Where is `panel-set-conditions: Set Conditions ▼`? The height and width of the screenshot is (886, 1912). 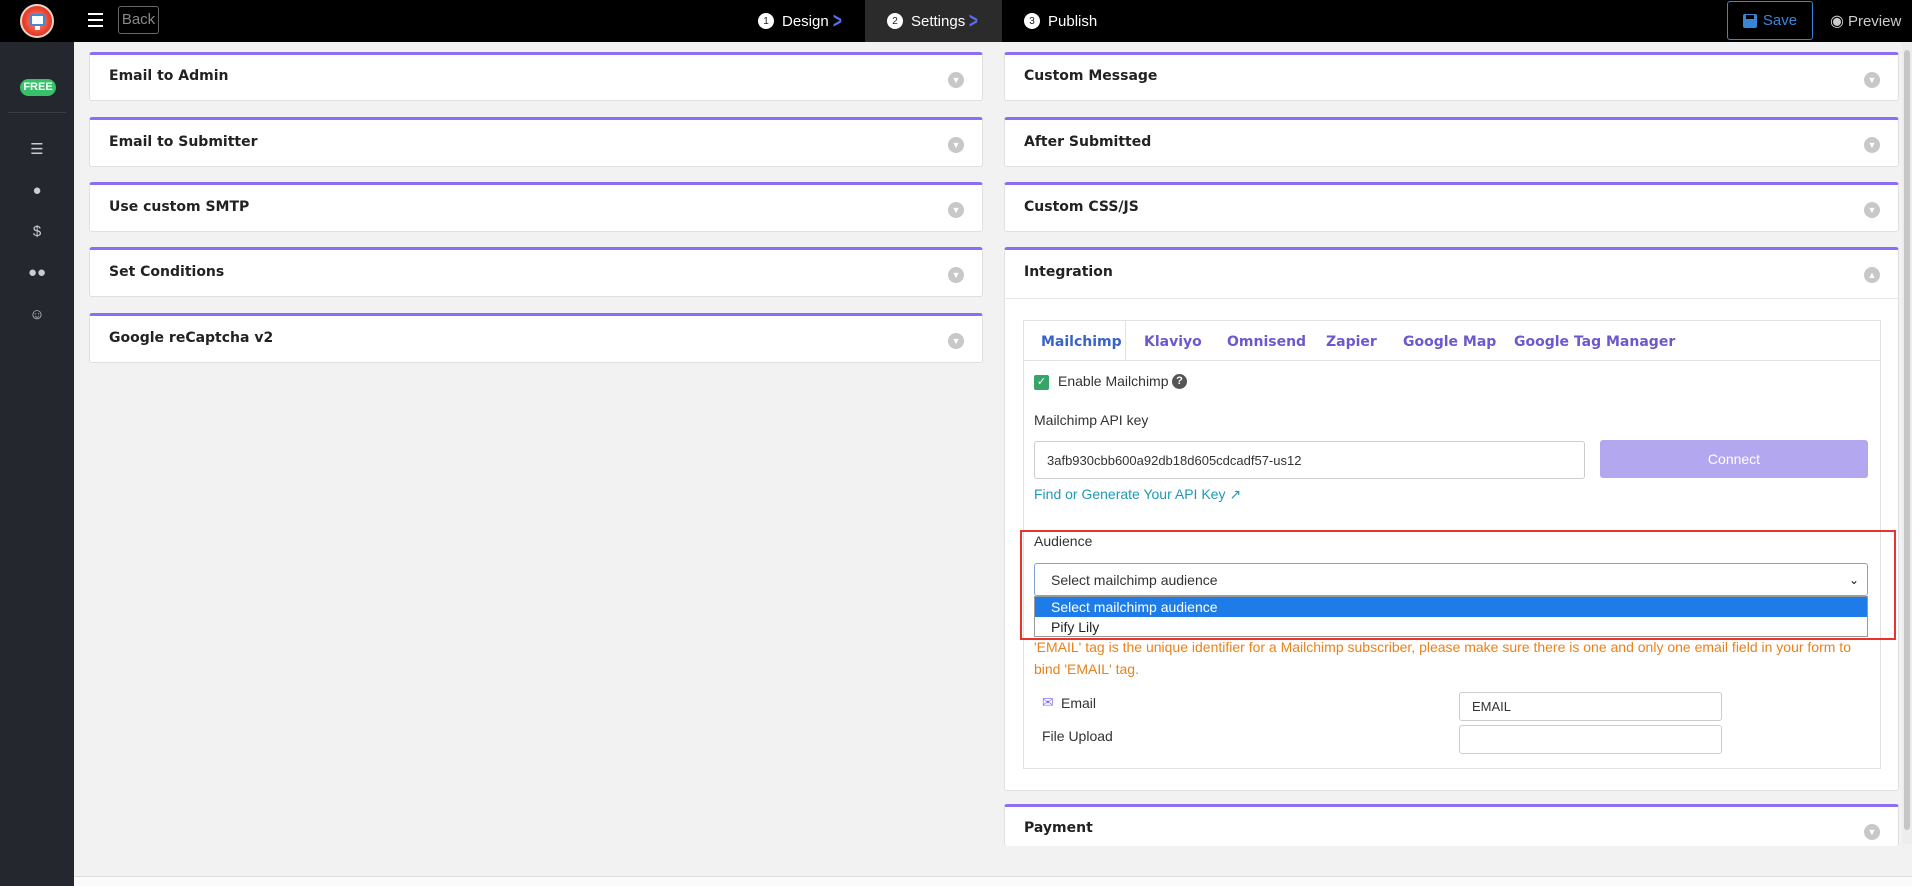 panel-set-conditions: Set Conditions ▼ is located at coordinates (536, 272).